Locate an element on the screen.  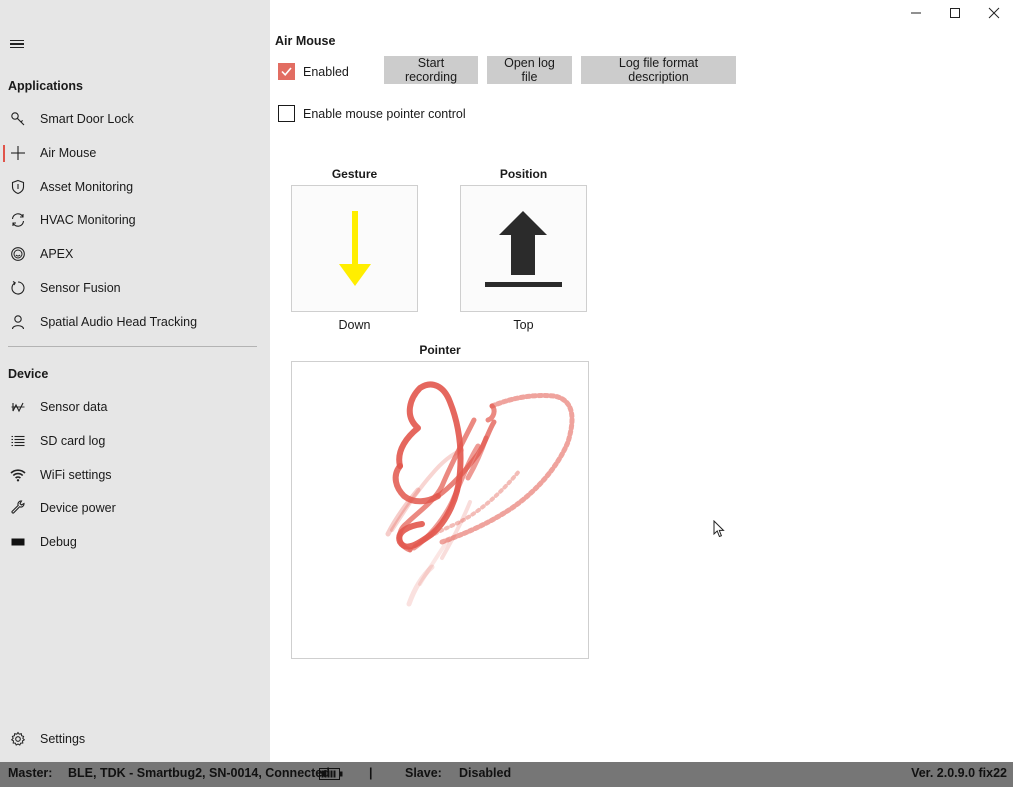
sidebar-item-apex: APEX is located at coordinates (135, 254).